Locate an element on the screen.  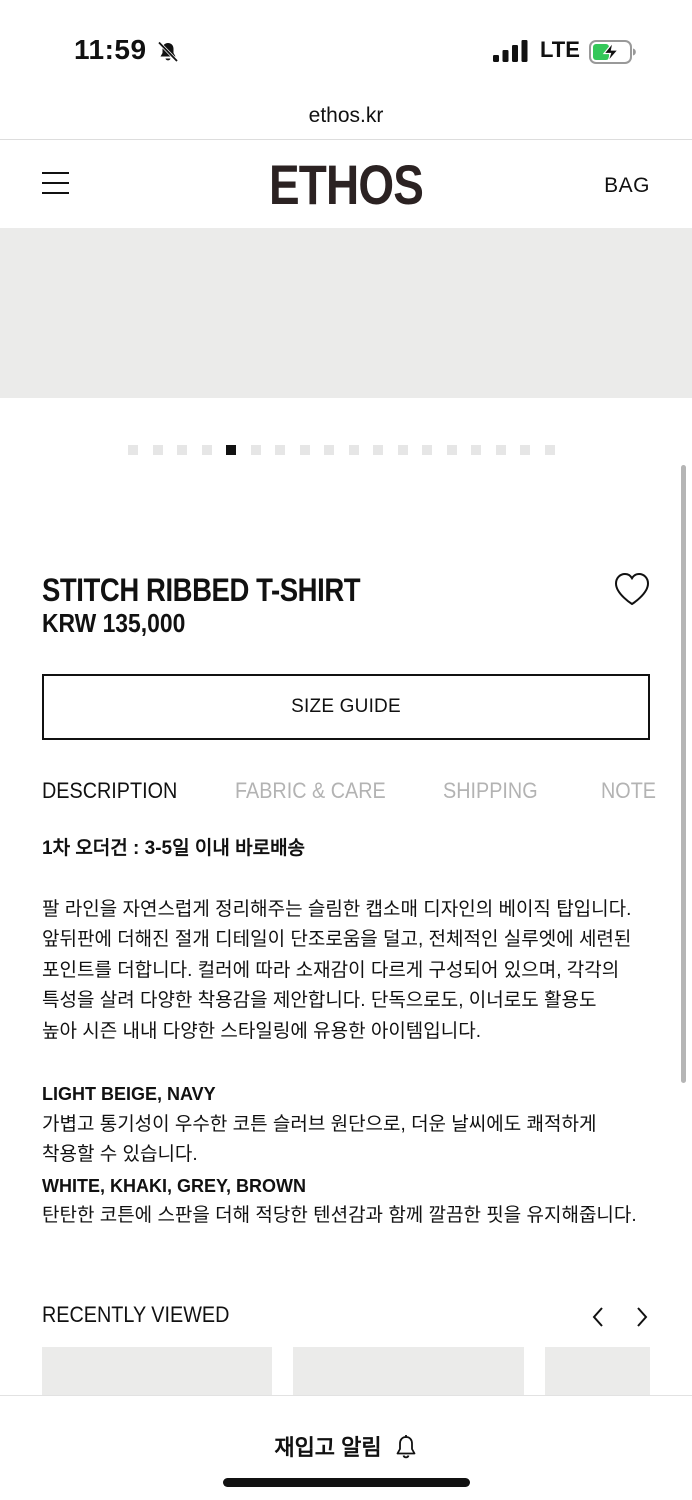
status-bar: 11:59 LTE is located at coordinates (346, 50).